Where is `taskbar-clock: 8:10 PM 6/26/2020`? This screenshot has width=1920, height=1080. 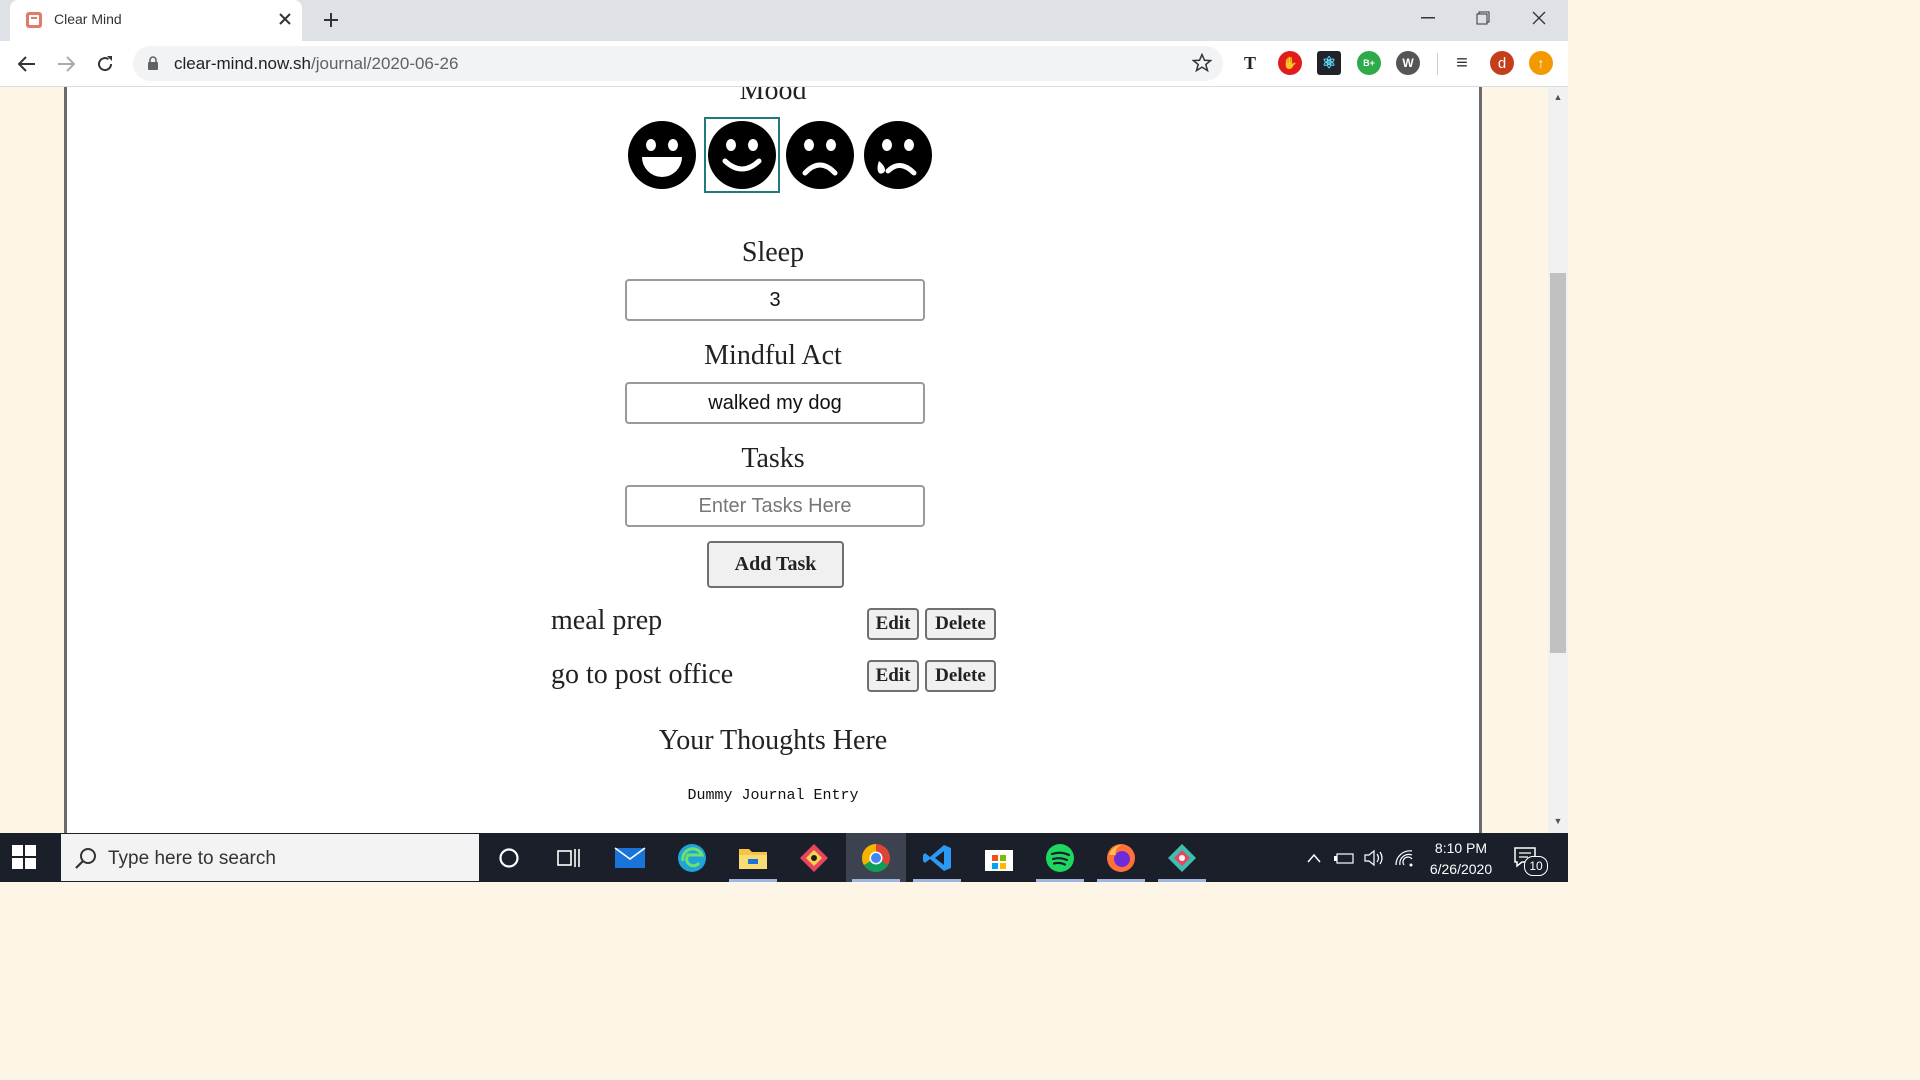 taskbar-clock: 8:10 PM 6/26/2020 is located at coordinates (1461, 859).